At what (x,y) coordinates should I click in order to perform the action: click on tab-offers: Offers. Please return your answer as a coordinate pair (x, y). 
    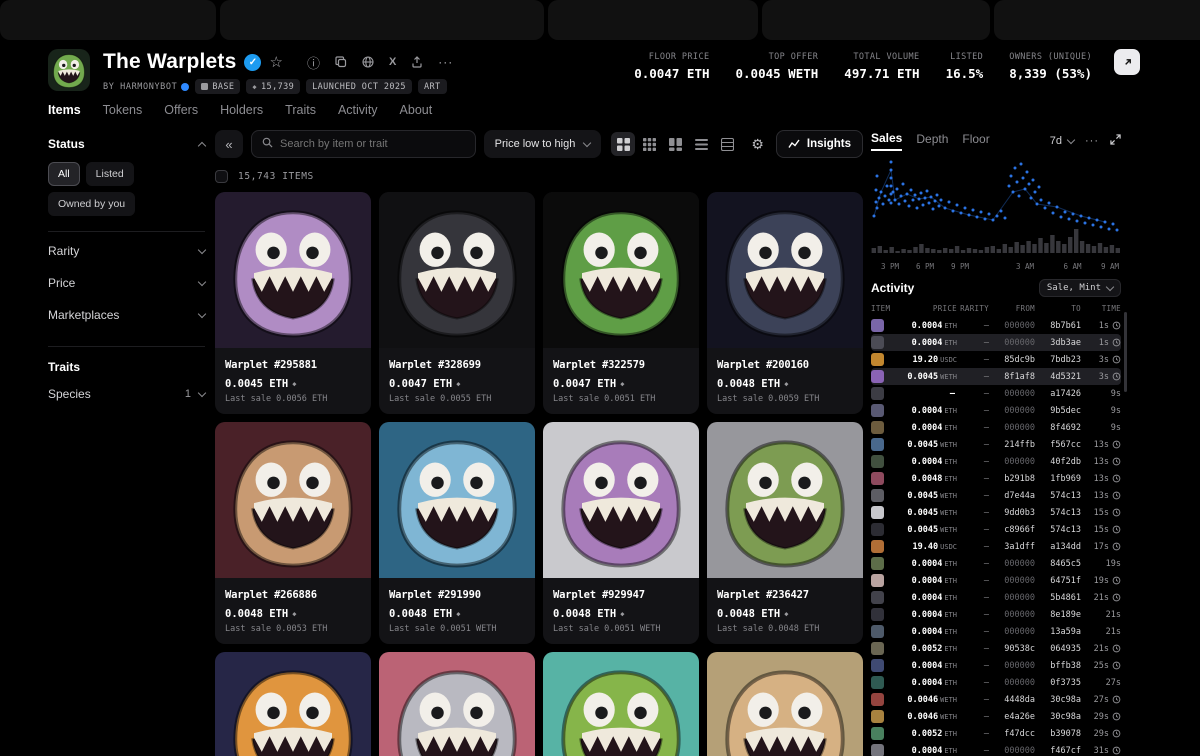
    Looking at the image, I should click on (181, 110).